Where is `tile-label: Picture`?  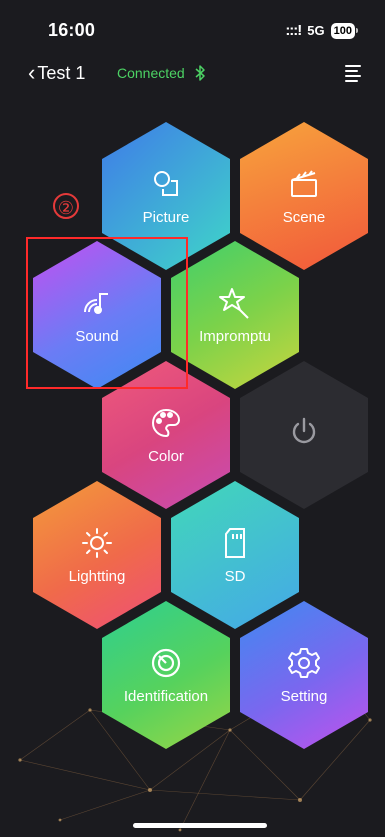 tile-label: Picture is located at coordinates (166, 217).